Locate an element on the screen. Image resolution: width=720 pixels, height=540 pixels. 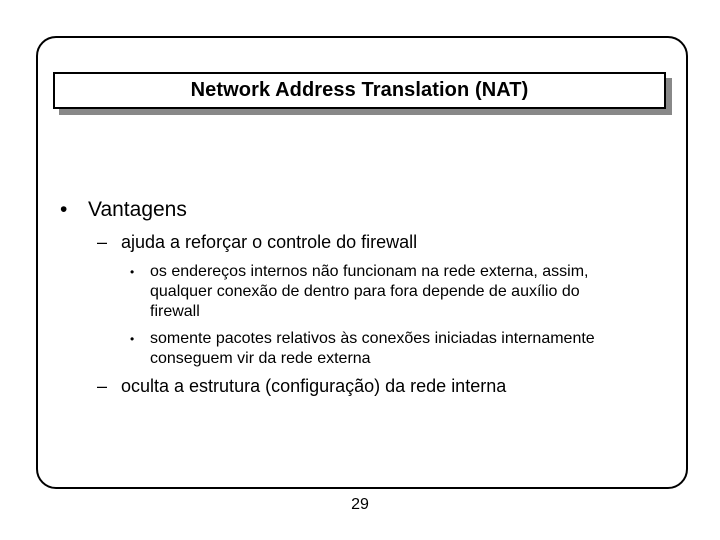
bullet-text: ajuda a reforçar o controle do firewall is located at coordinates (269, 242).